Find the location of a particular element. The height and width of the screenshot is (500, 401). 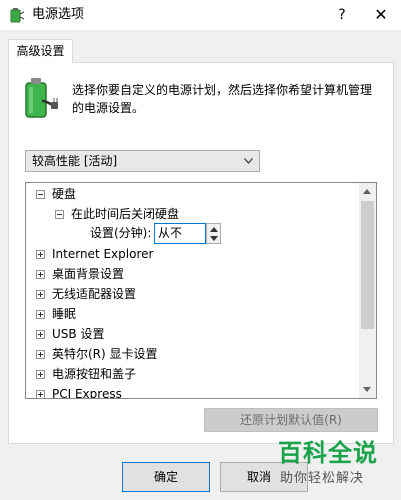

tree-scrollbar is located at coordinates (367, 290).